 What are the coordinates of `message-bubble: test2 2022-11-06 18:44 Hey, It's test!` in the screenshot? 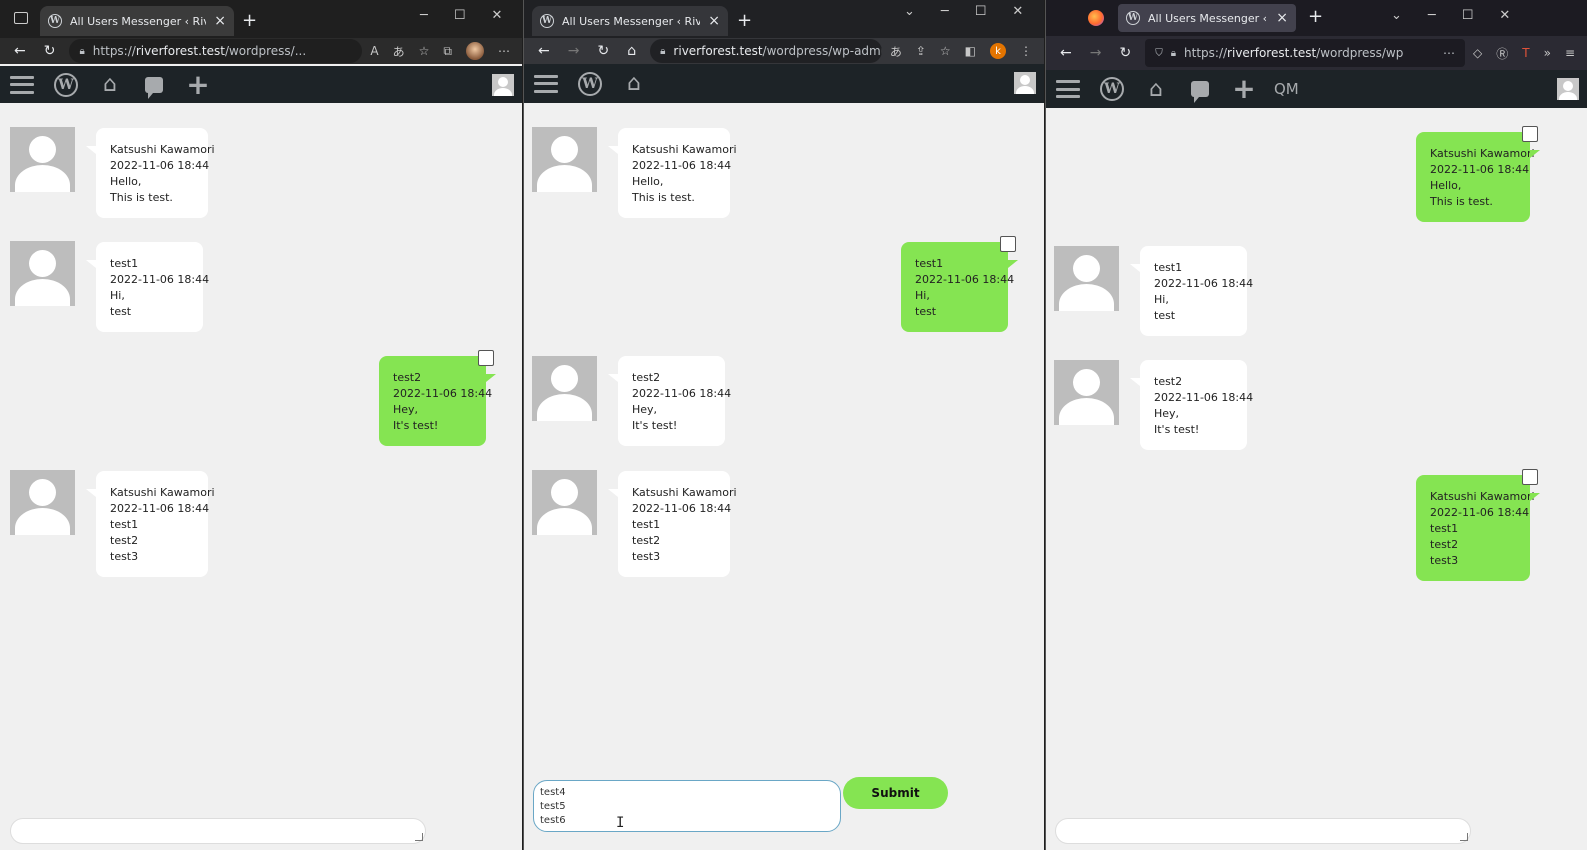 It's located at (437, 398).